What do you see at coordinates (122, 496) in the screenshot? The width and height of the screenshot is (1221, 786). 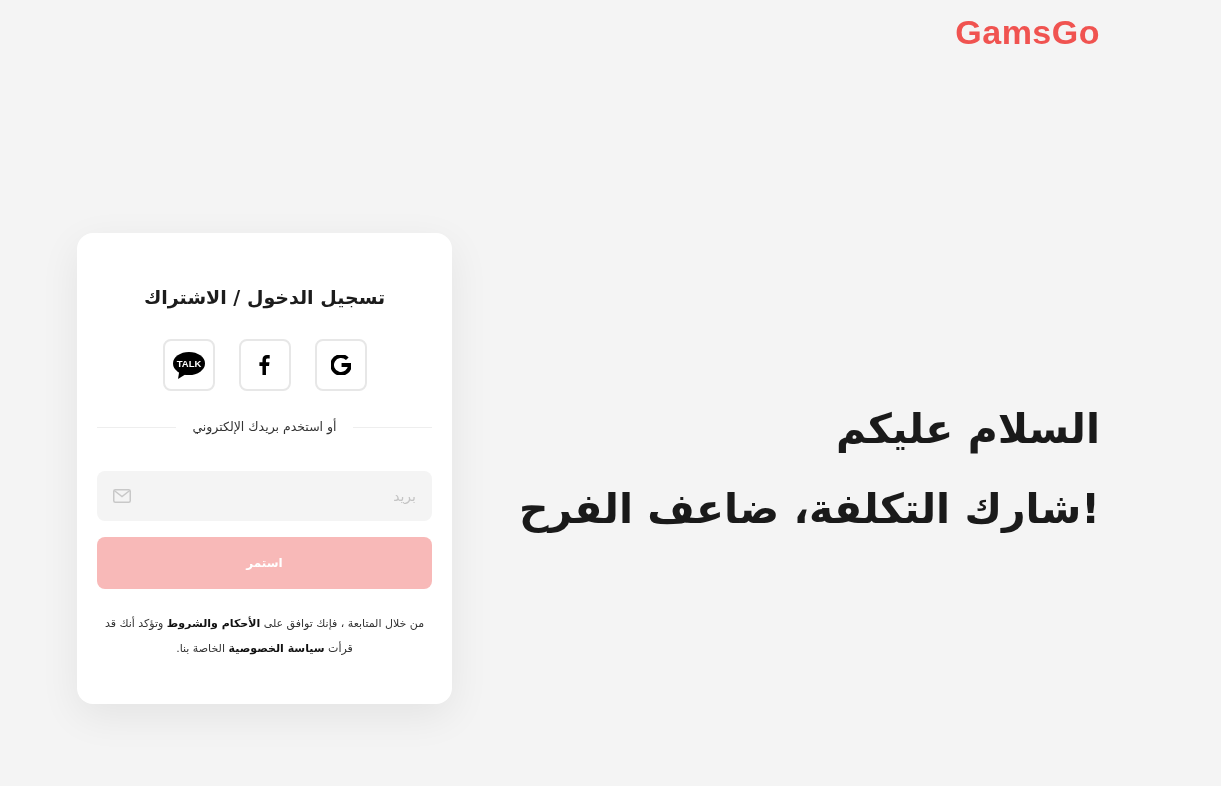 I see `mail-icon` at bounding box center [122, 496].